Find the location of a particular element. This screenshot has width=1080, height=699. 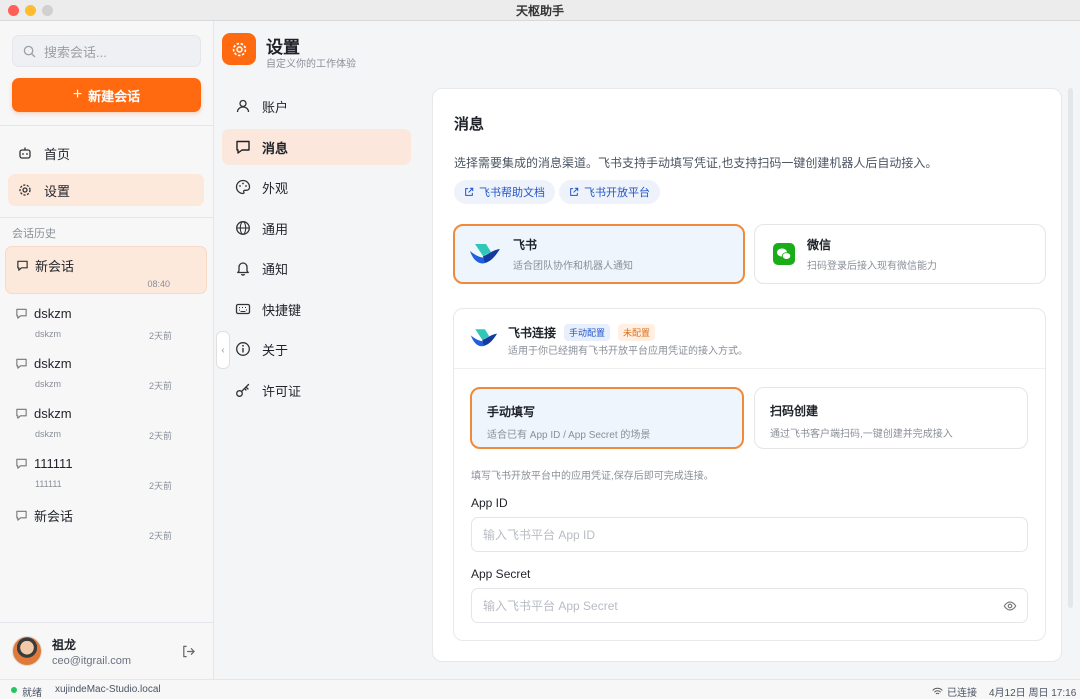

settings-nav-message: 消息 is located at coordinates (316, 147).